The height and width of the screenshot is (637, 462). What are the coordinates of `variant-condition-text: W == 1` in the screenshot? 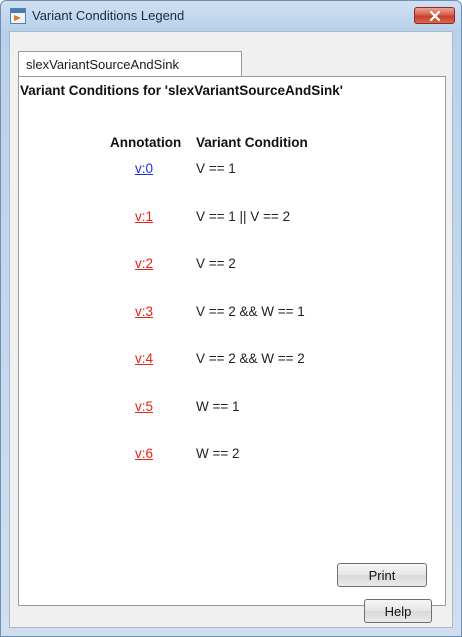 It's located at (218, 406).